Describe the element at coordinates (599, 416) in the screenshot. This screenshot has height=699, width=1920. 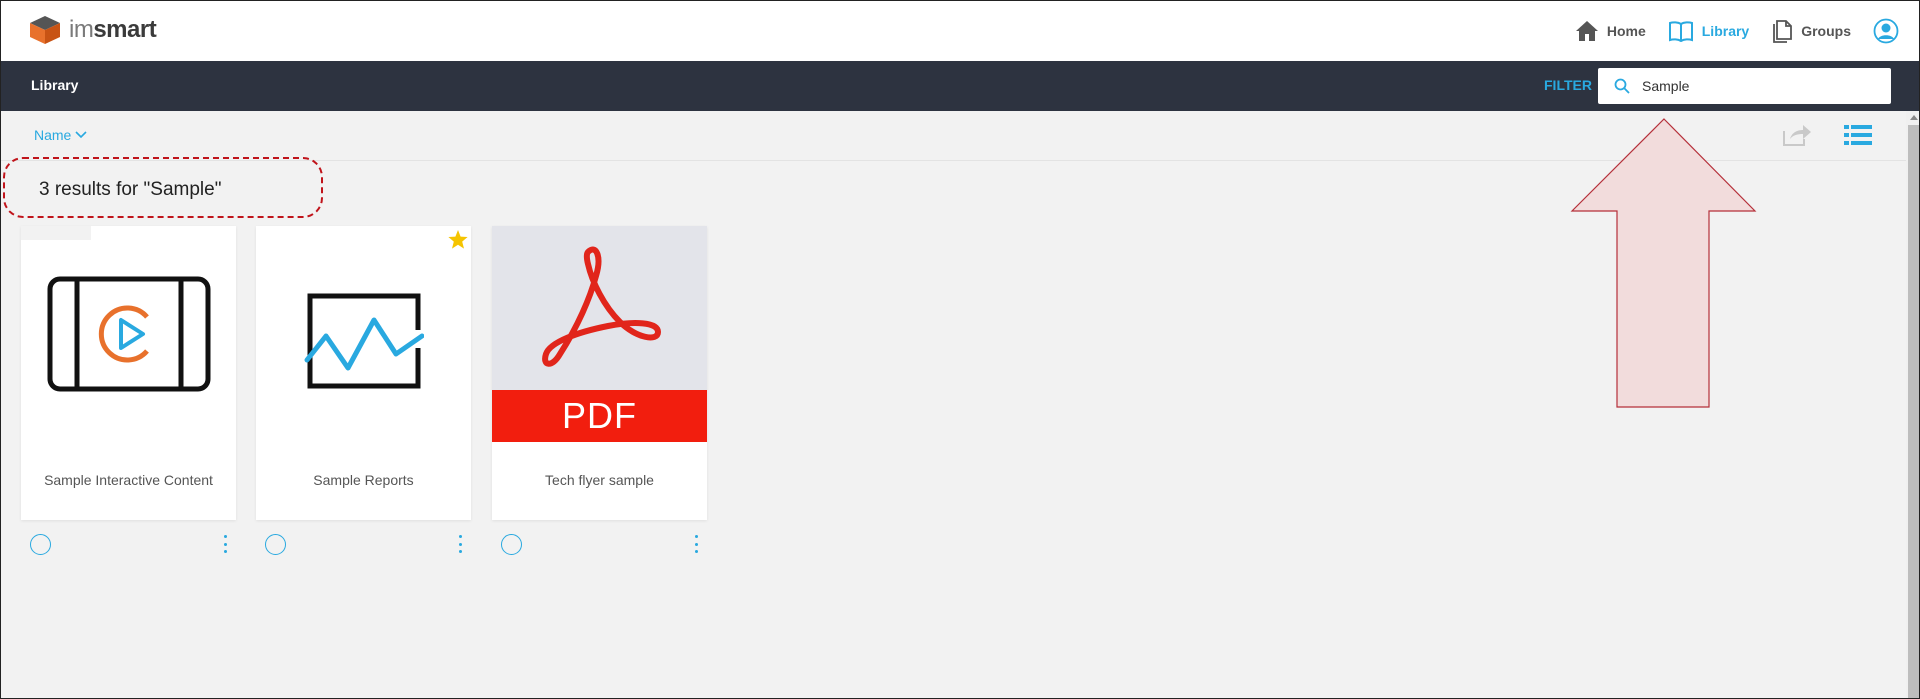
I see `pdf-badge: PDF` at that location.